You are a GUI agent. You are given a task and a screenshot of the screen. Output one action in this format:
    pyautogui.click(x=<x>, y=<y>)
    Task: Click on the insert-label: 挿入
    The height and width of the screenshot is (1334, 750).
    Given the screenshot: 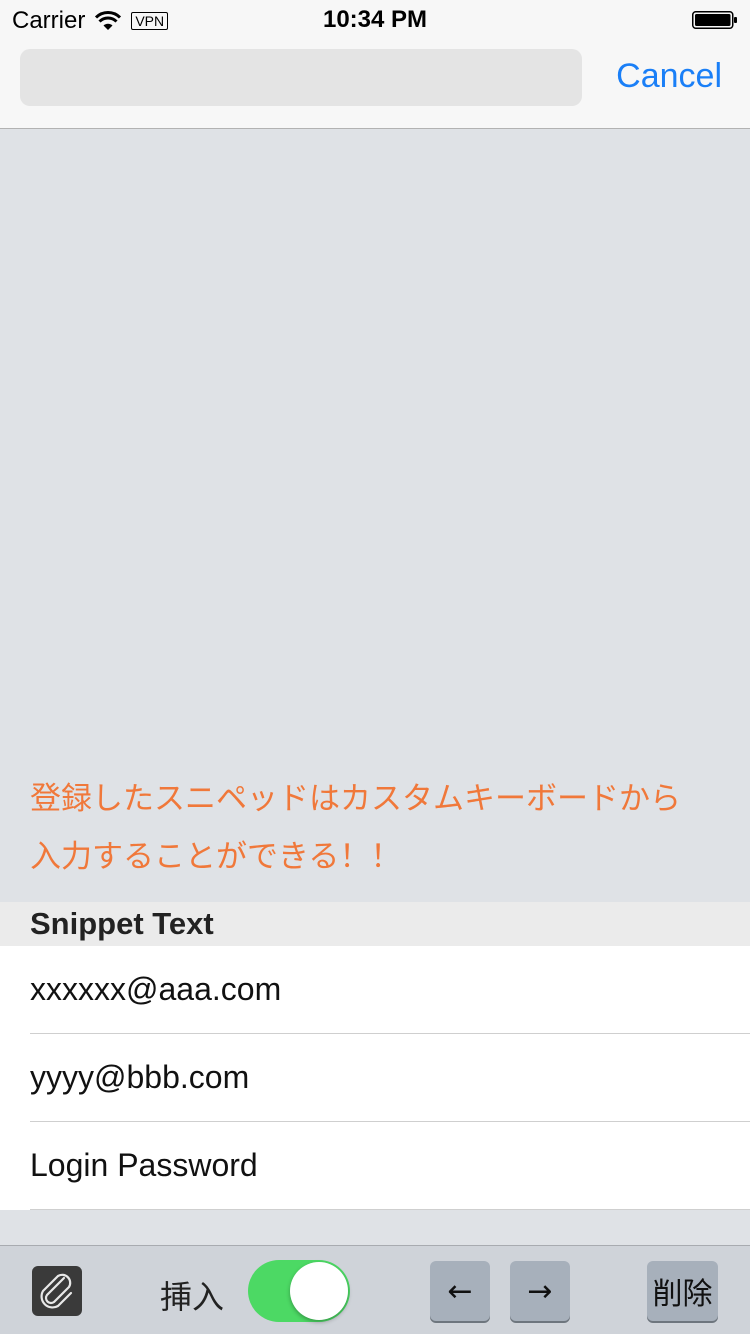 What is the action you would take?
    pyautogui.click(x=192, y=1297)
    